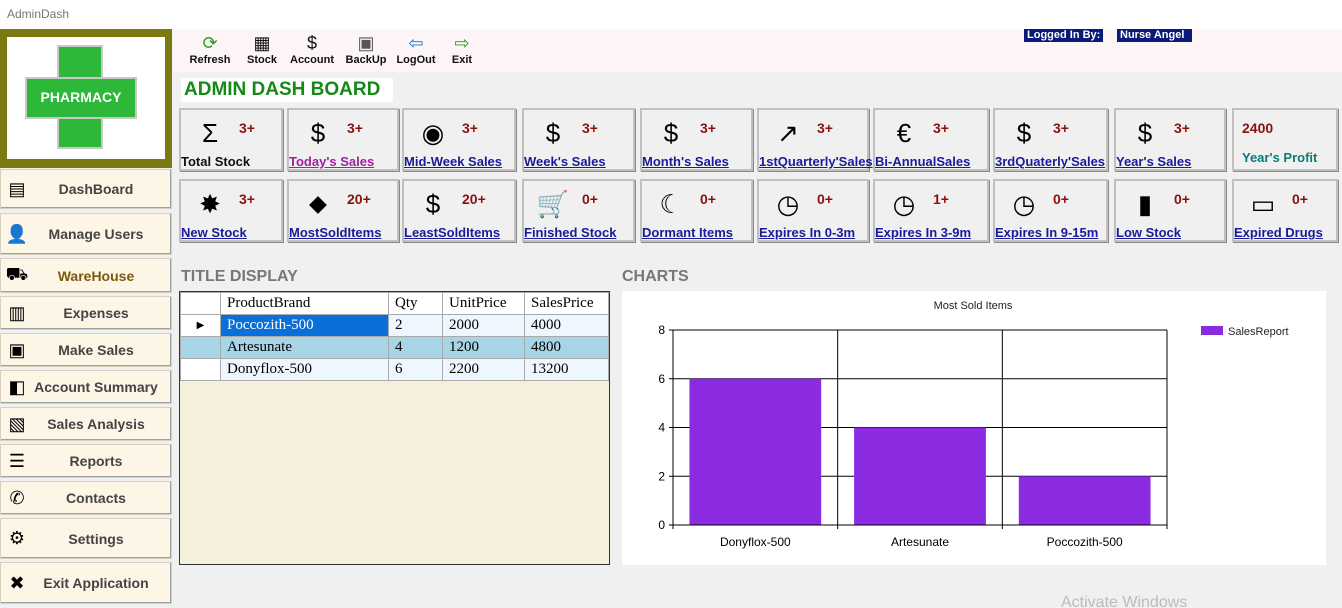  I want to click on table-cell: 4, so click(415, 347).